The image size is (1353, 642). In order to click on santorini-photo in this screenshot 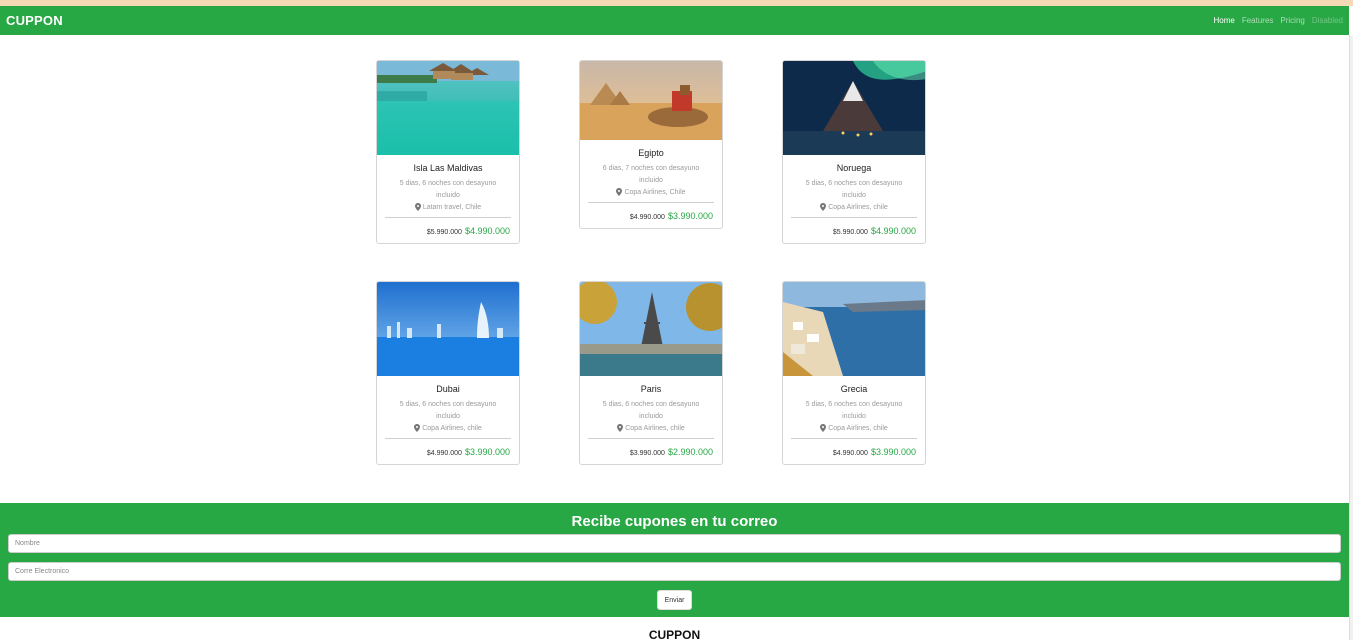, I will do `click(854, 329)`.